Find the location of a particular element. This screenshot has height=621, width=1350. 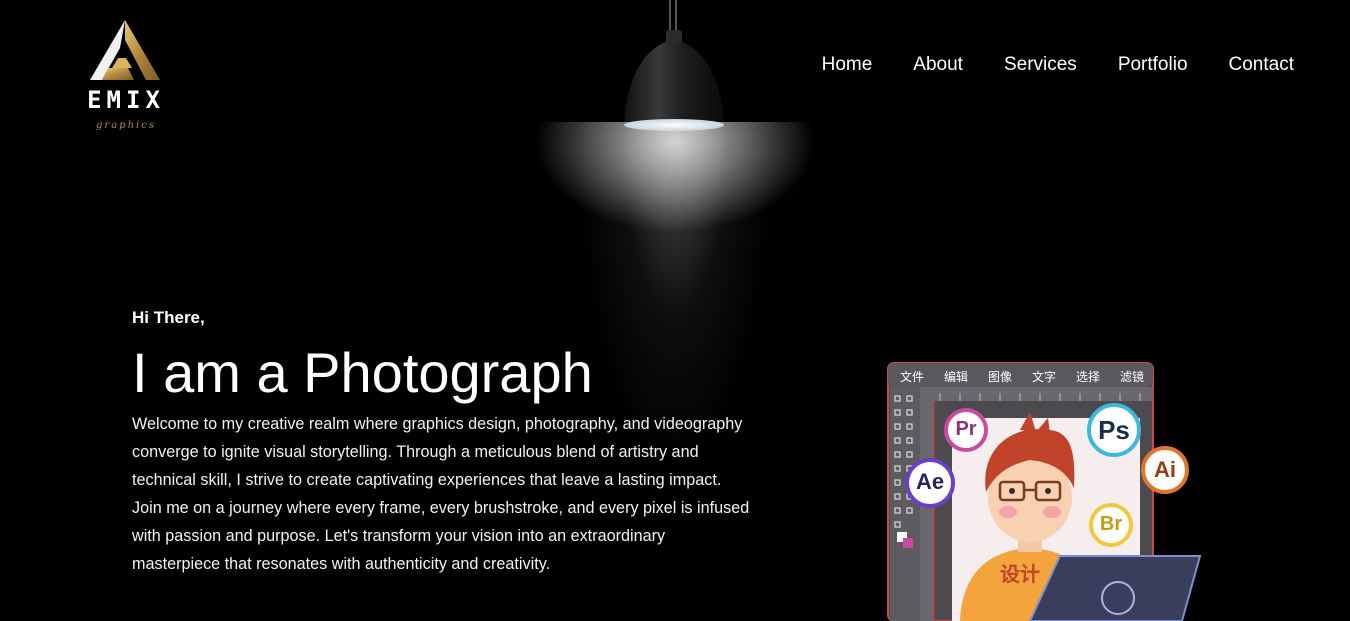

premiere-badge: Pr is located at coordinates (966, 429).